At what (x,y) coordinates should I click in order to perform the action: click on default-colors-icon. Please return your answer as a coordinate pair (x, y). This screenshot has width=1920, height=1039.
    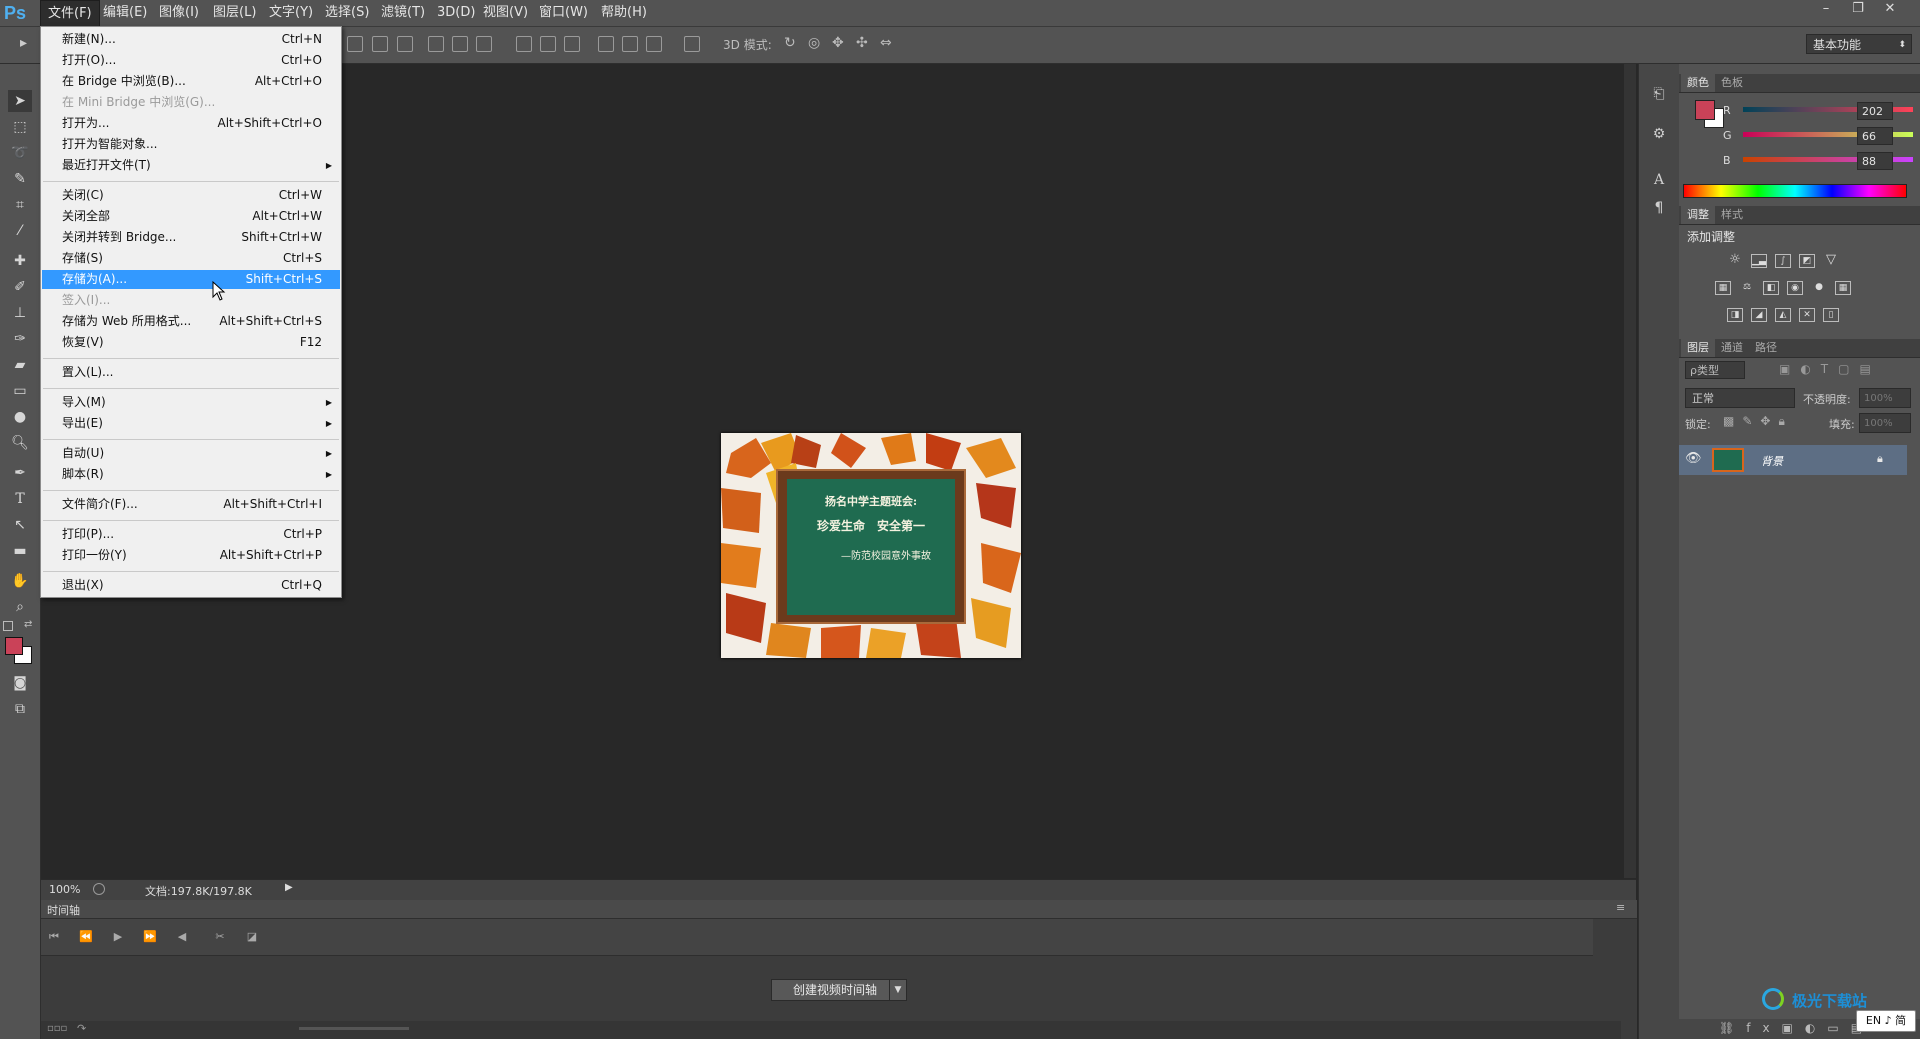
    Looking at the image, I should click on (8, 626).